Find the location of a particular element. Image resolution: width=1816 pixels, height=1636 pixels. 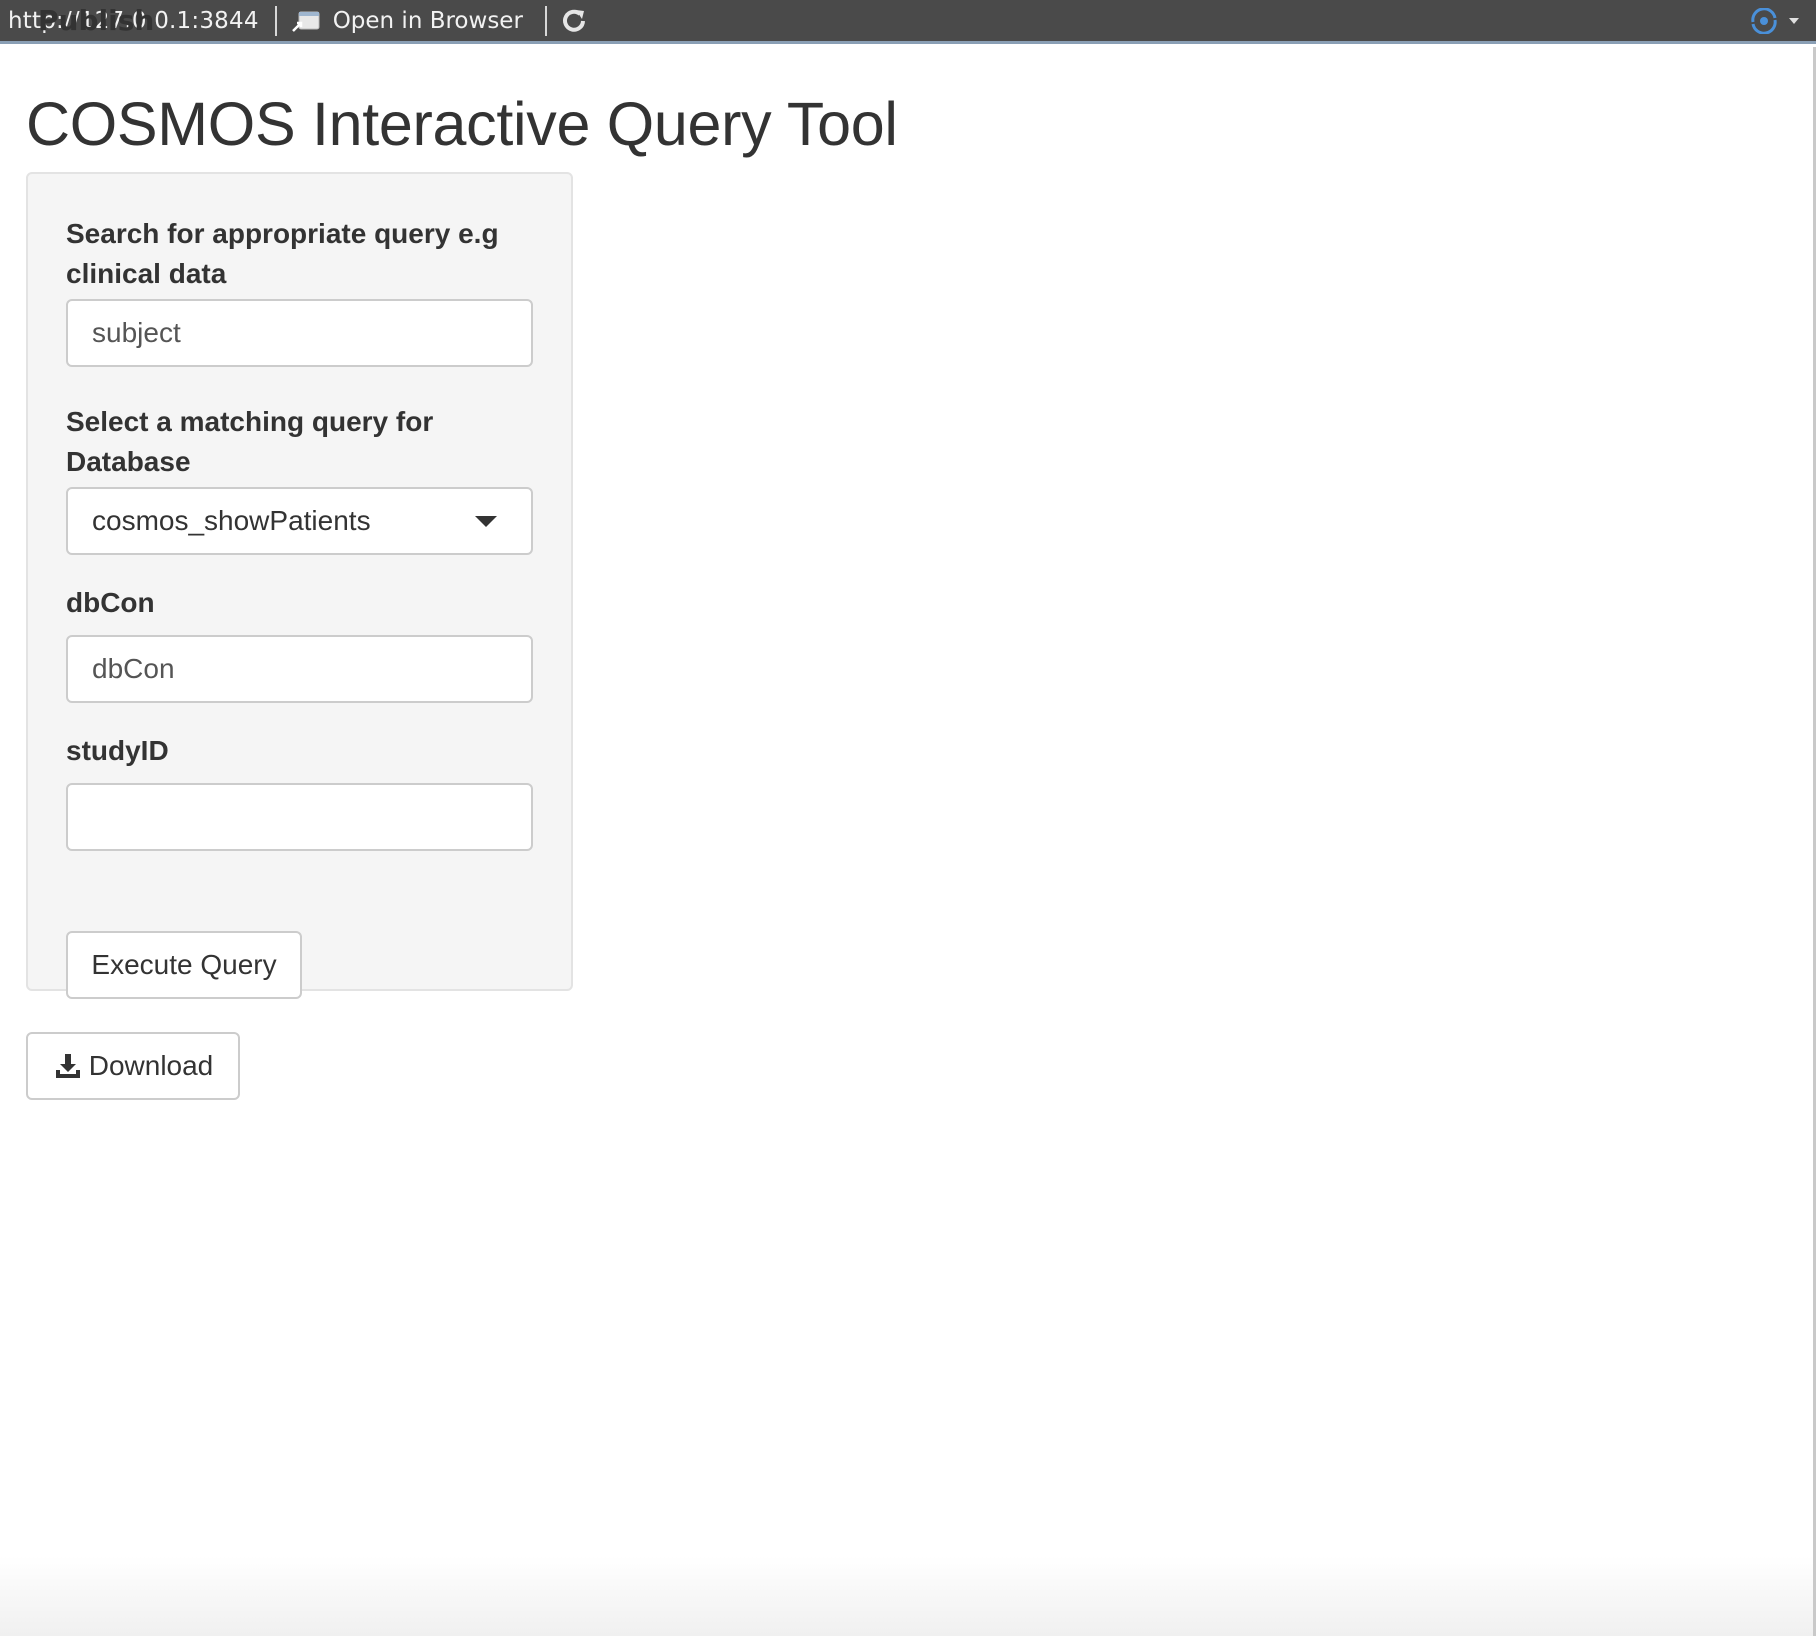

search-input: subject is located at coordinates (299, 333).